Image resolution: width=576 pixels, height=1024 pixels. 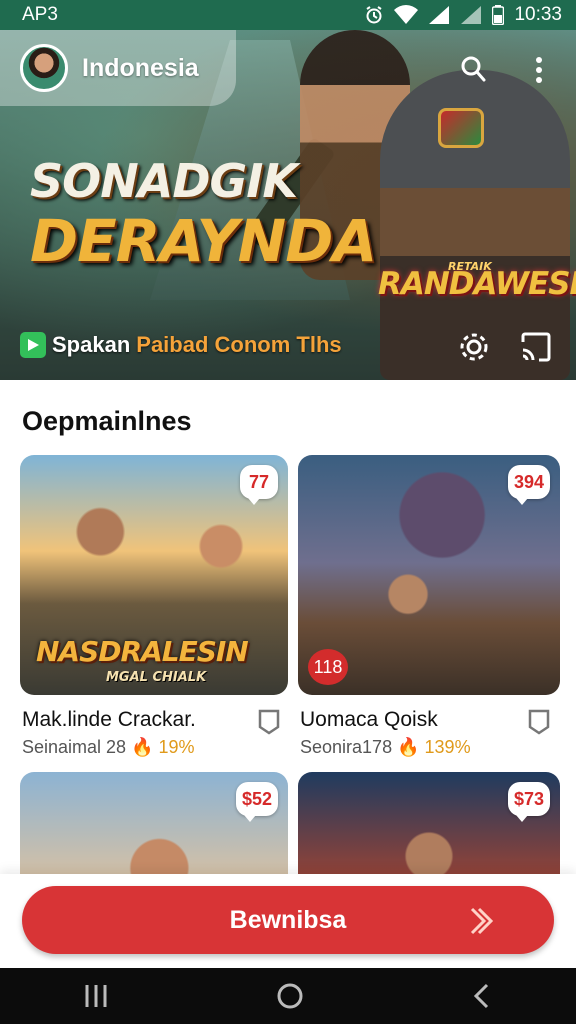 I want to click on game-card-meta: Seinaimal 28 🔥 19%, so click(x=108, y=747).